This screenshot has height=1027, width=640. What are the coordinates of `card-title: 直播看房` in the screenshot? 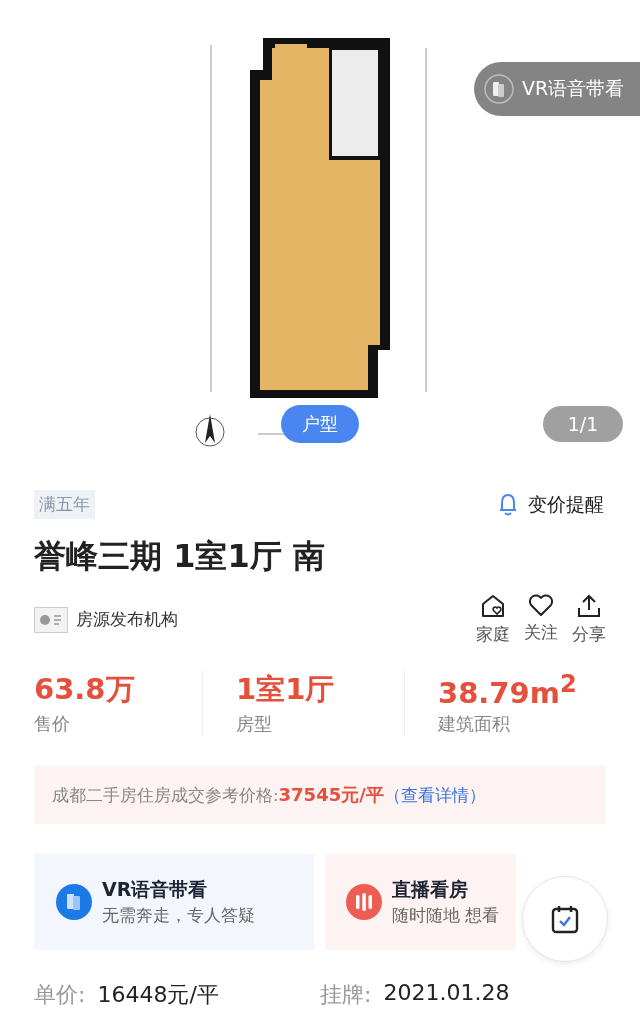 It's located at (430, 889).